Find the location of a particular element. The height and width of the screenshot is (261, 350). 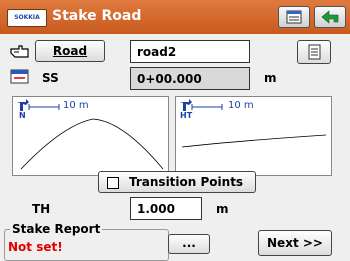

road-details-button is located at coordinates (314, 52).